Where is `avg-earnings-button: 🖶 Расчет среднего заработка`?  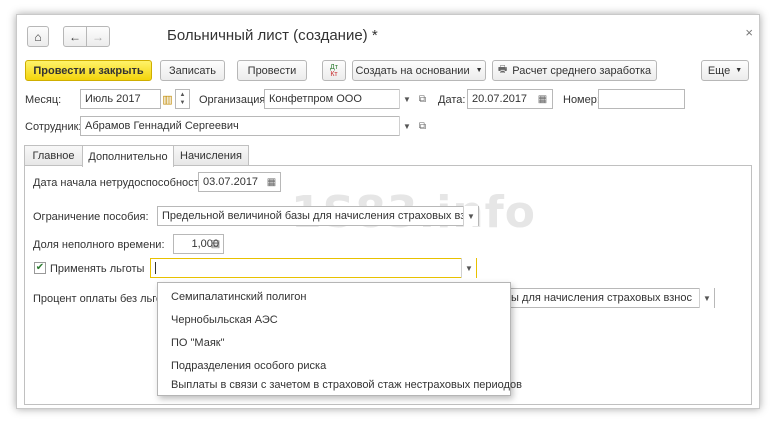 avg-earnings-button: 🖶 Расчет среднего заработка is located at coordinates (574, 70).